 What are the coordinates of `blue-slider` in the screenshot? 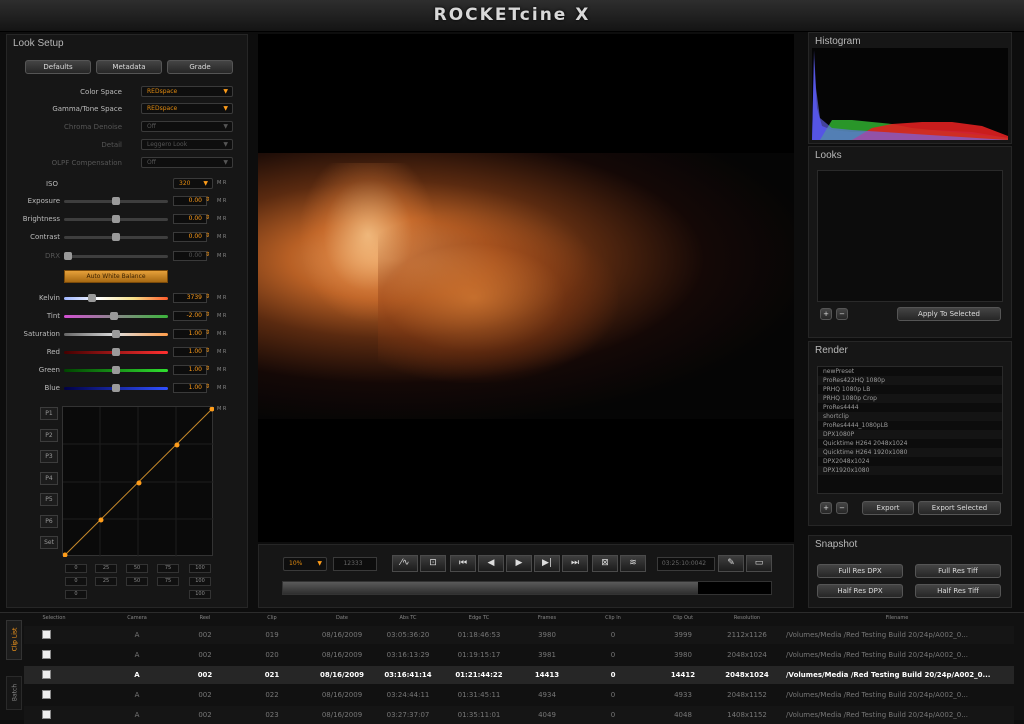 It's located at (116, 388).